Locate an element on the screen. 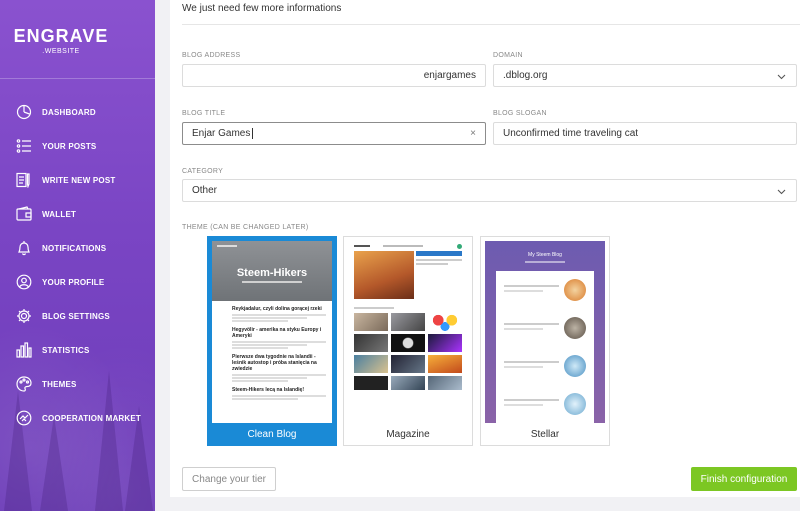 This screenshot has width=800, height=511. preview-hero-image: Steem-Hikers is located at coordinates (272, 271).